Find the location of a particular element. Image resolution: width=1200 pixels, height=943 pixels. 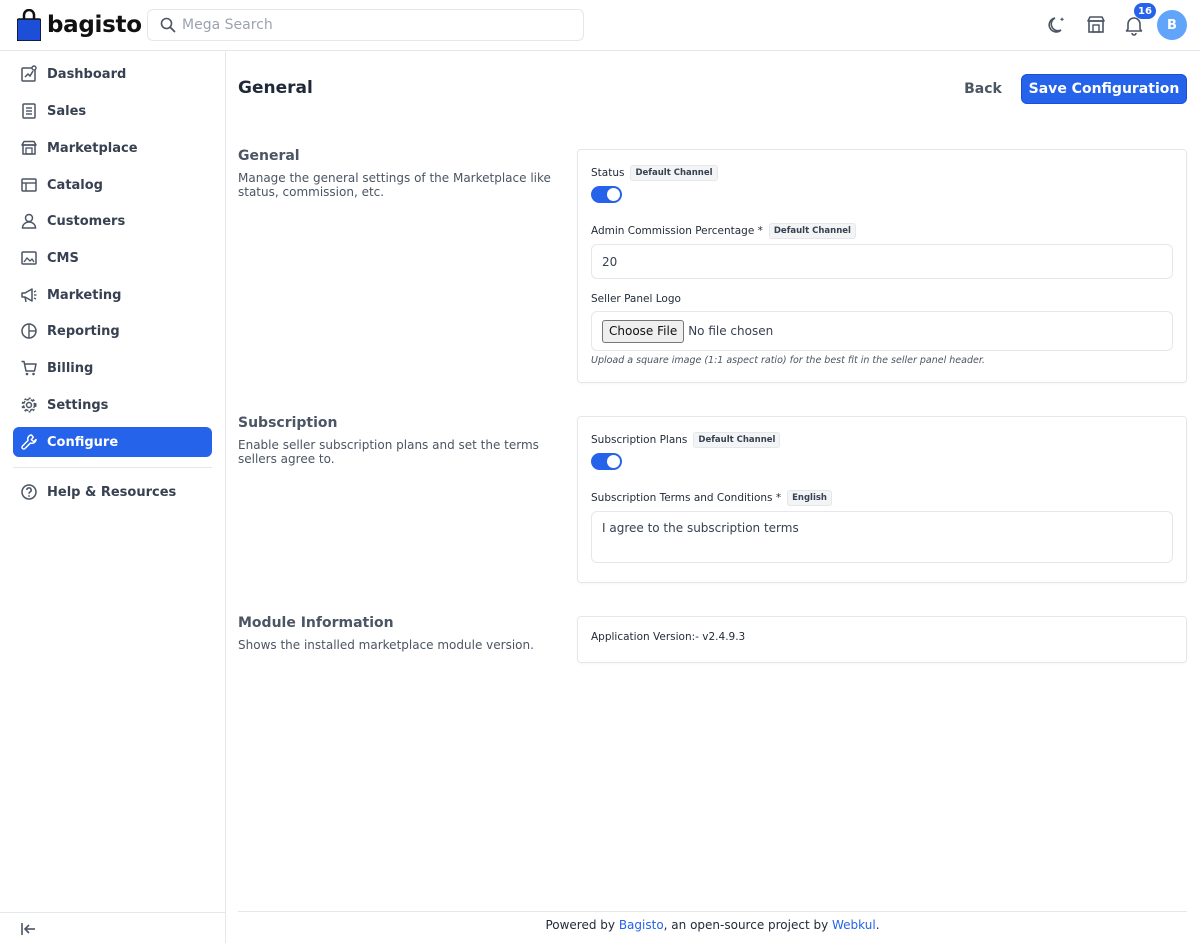

search-input is located at coordinates (372, 25).